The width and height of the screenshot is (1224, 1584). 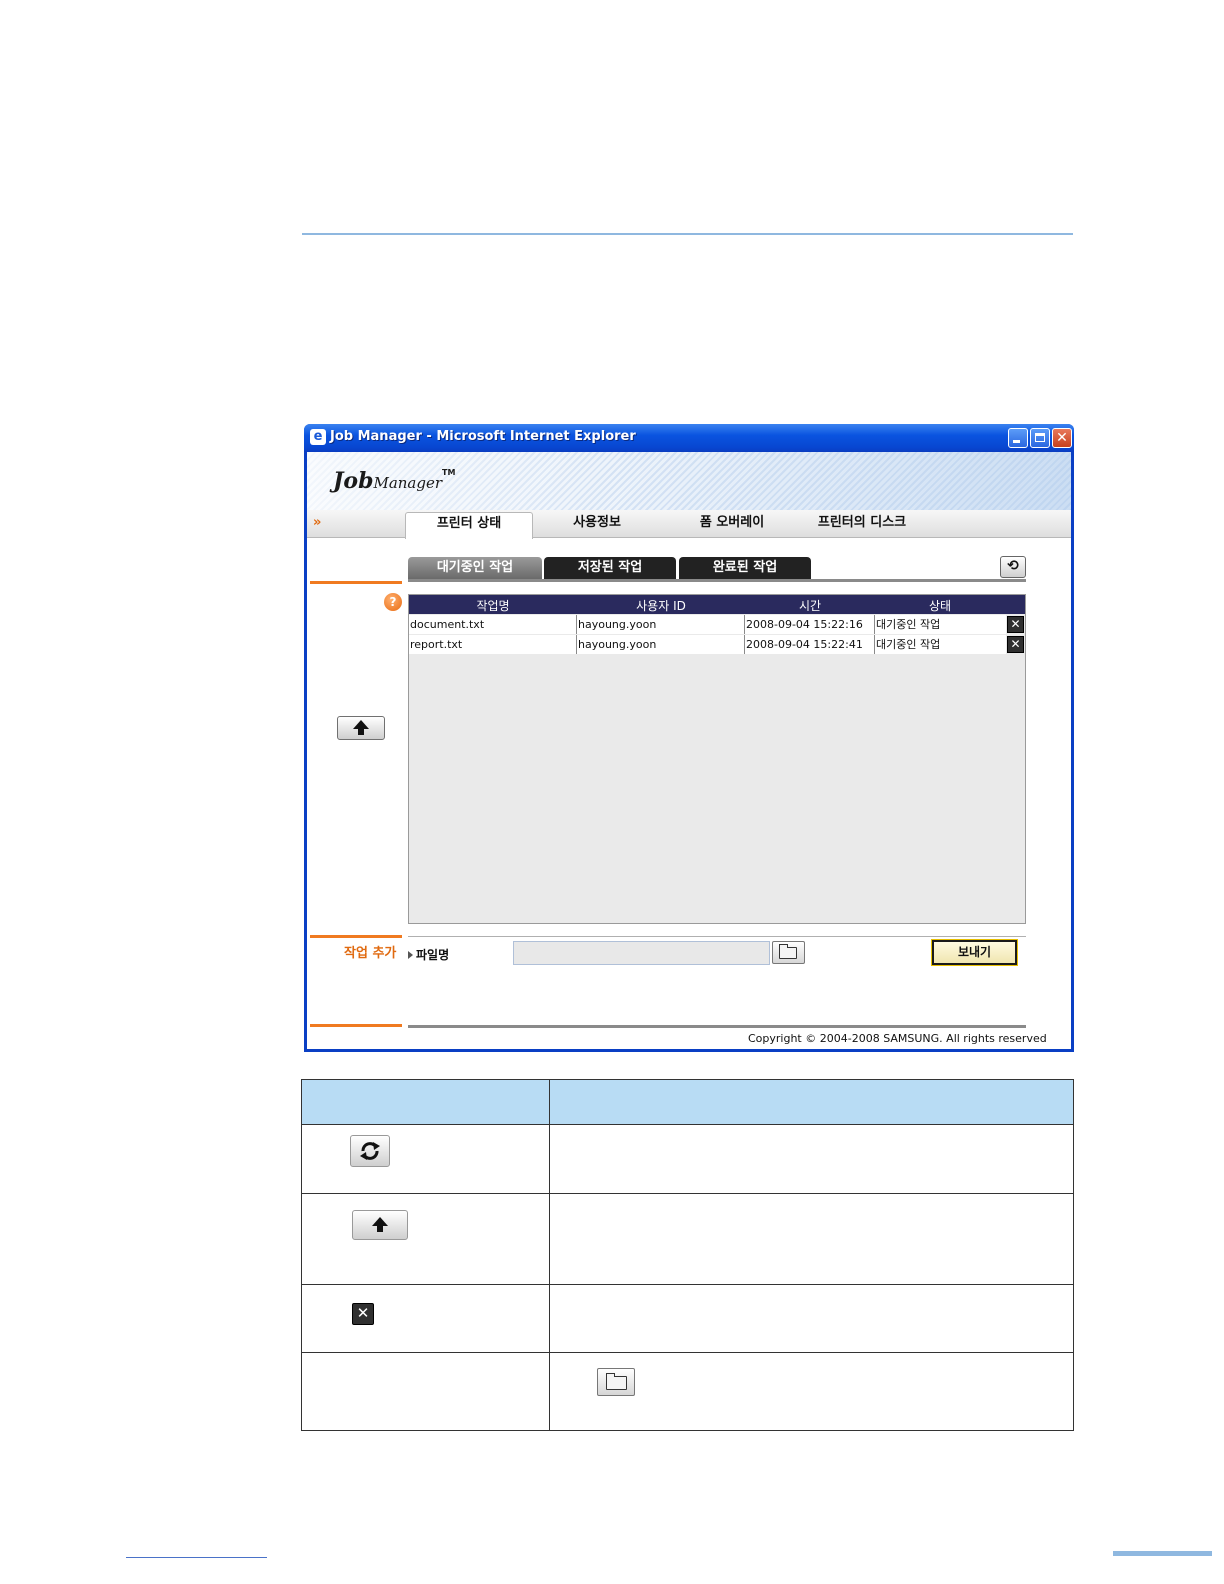 I want to click on job-manager-logo: JobManagerTM, so click(x=394, y=481).